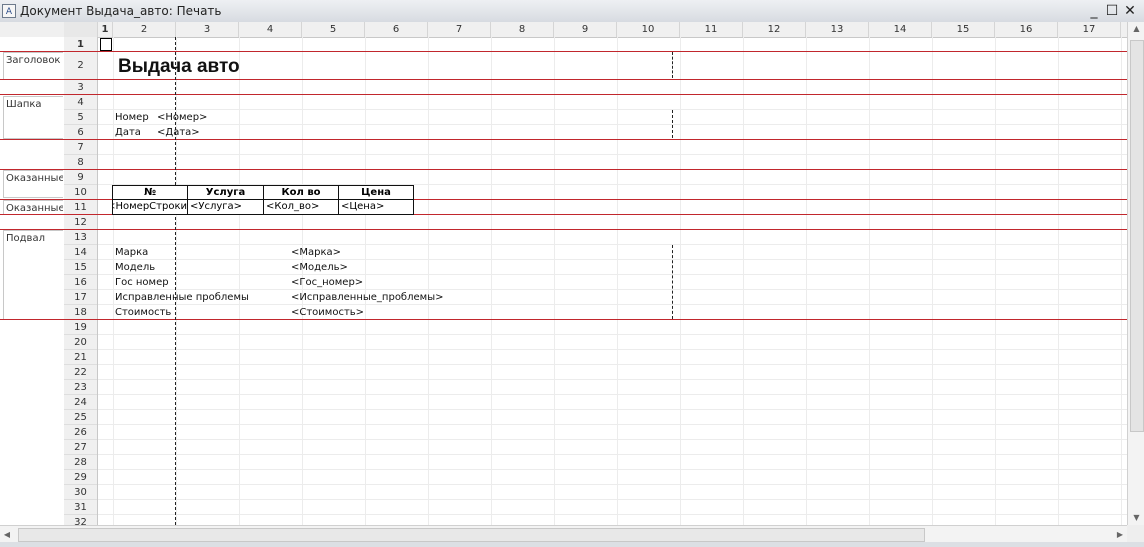  Describe the element at coordinates (396, 29) in the screenshot. I see `column-header-cell: 6` at that location.